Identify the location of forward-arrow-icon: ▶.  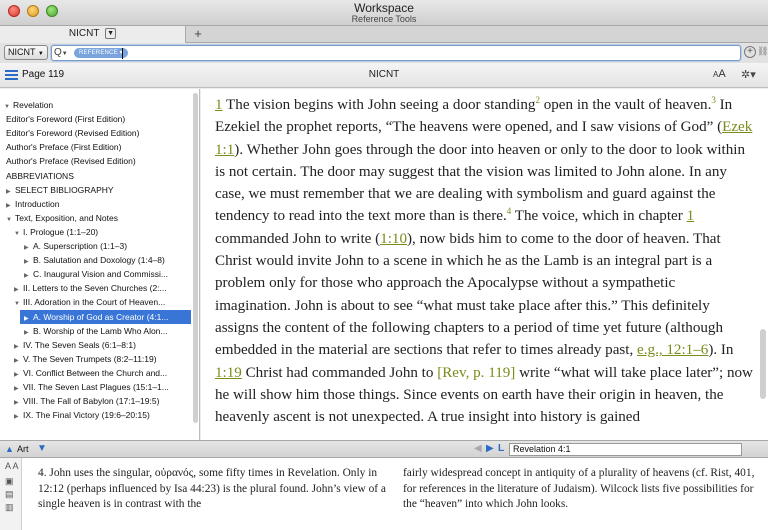
(490, 448).